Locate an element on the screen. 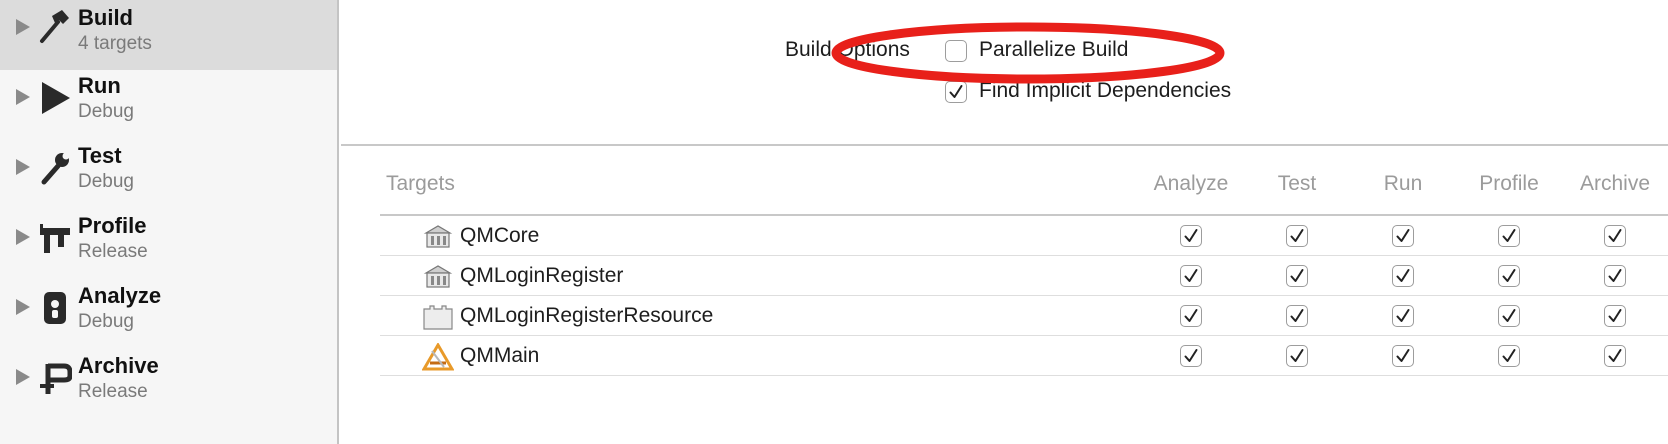  table-row: QMCore is located at coordinates (1024, 236).